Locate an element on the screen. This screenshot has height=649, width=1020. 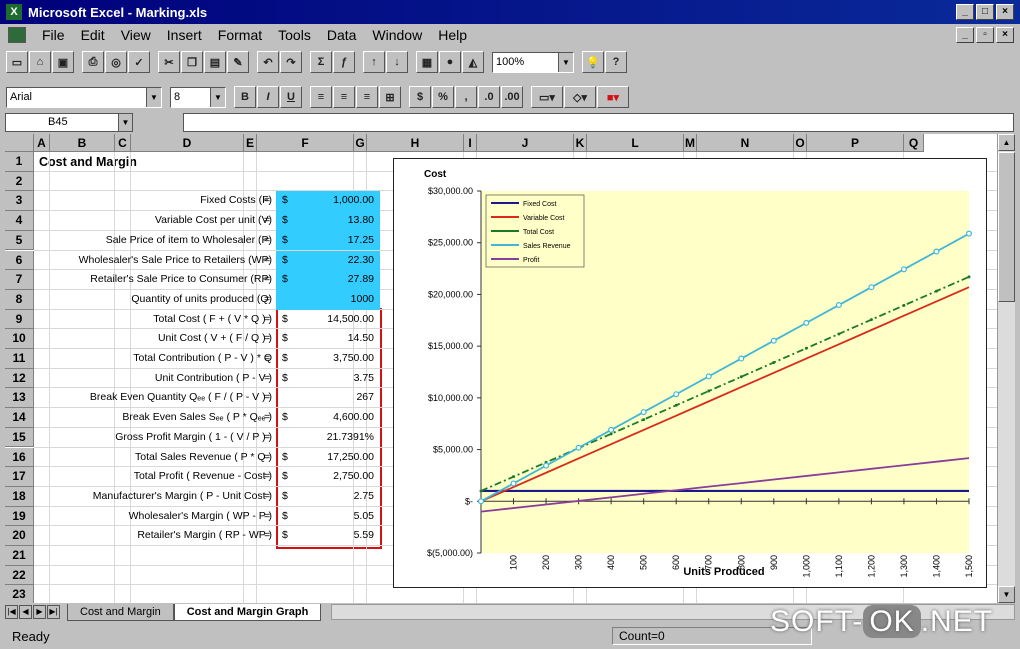
value-cell: 267 is located at coordinates (328, 398).